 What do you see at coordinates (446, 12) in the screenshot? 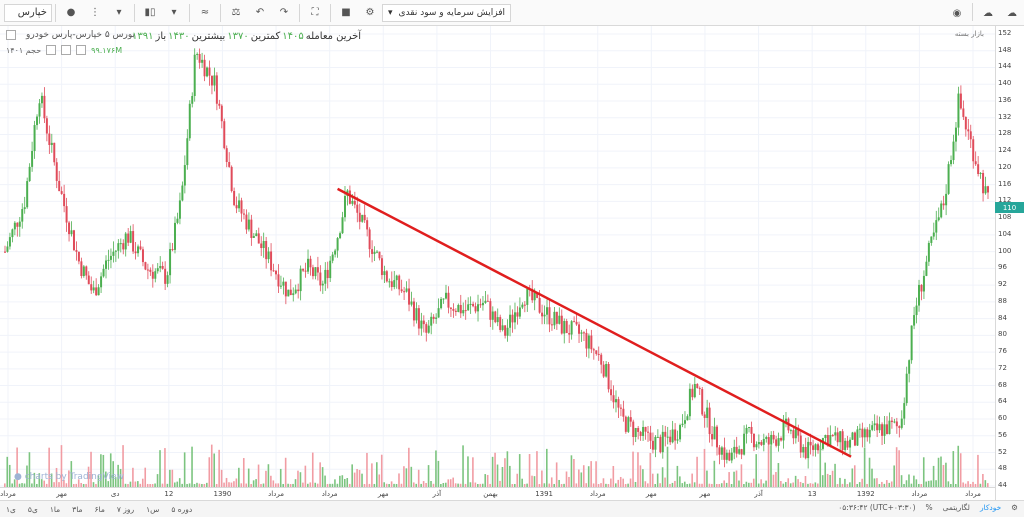
I see `indicator-dropdown: ▾ افزایش سرمایه و سود نقدی` at bounding box center [446, 12].